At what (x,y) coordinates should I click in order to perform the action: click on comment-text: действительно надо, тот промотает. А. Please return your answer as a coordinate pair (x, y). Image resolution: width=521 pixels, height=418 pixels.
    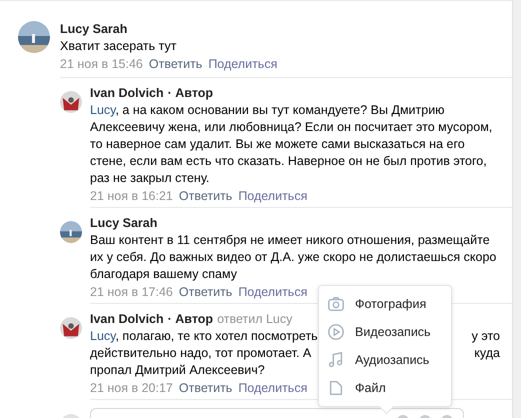
    Looking at the image, I should click on (201, 353).